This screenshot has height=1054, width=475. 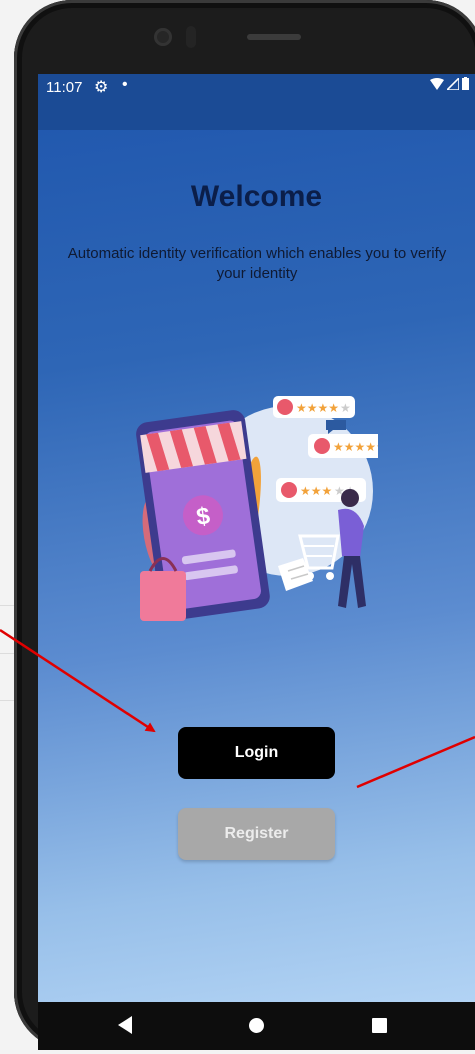 What do you see at coordinates (125, 1025) in the screenshot?
I see `back-triangle-icon` at bounding box center [125, 1025].